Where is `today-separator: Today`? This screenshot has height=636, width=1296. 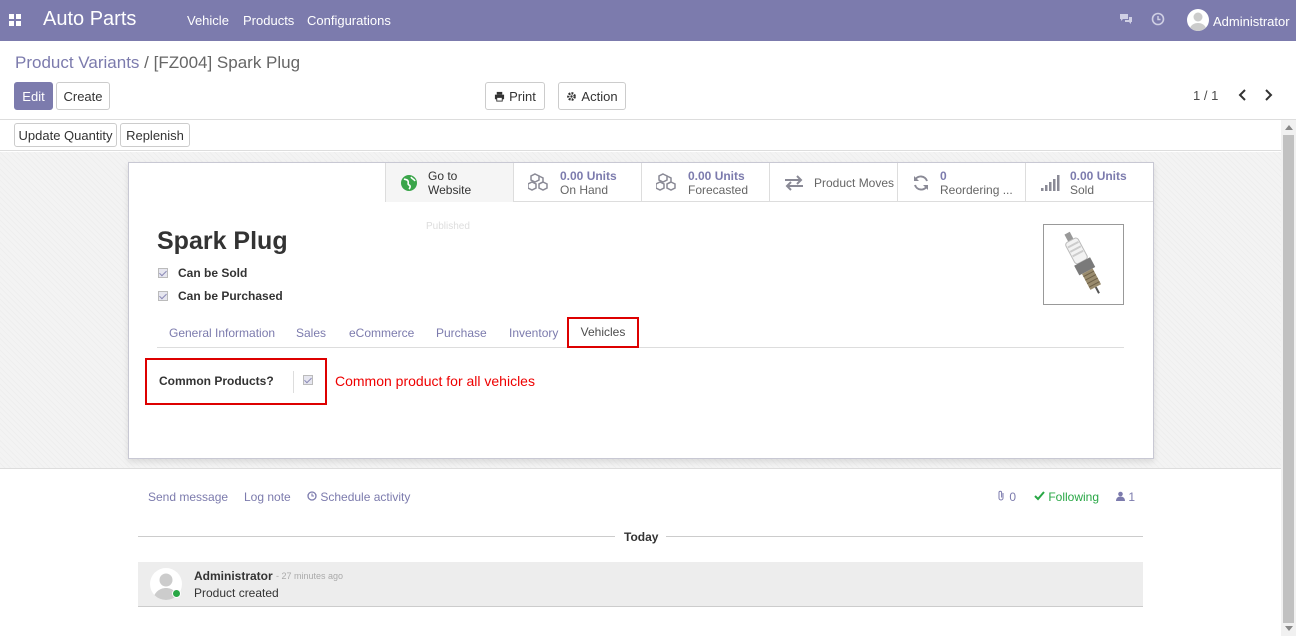 today-separator: Today is located at coordinates (641, 537).